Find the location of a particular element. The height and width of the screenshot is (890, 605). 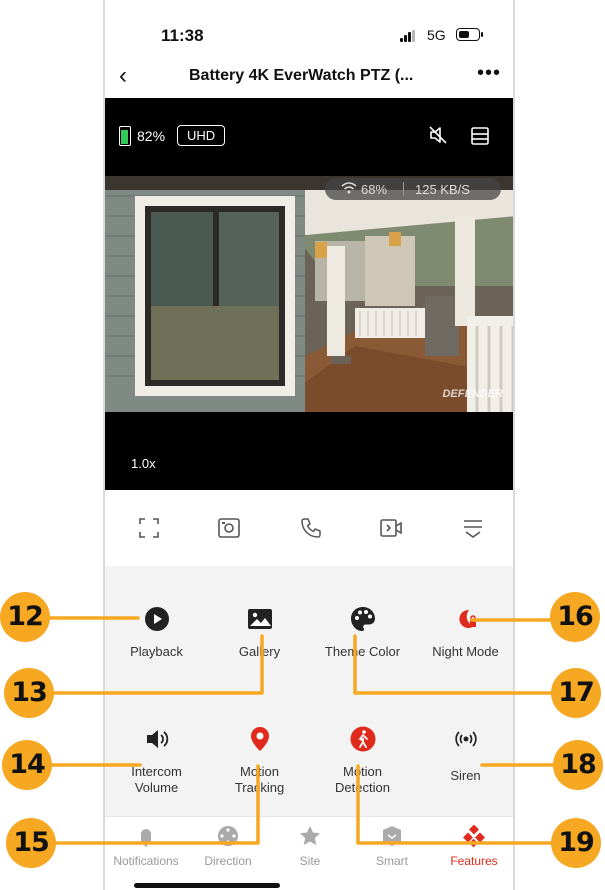

feature-motion-detection: Motion Detection is located at coordinates (362, 761).